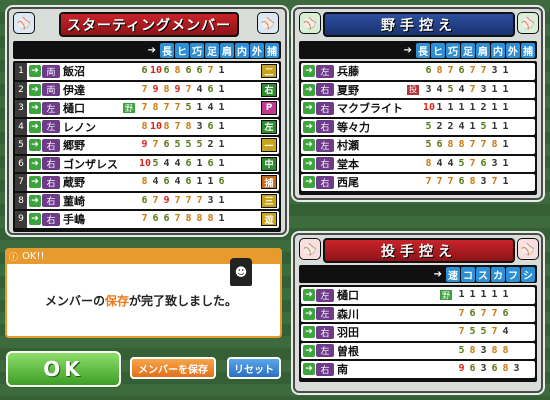 Image resolution: width=550 pixels, height=400 pixels. Describe the element at coordinates (269, 108) in the screenshot. I see `position-badge: P` at that location.